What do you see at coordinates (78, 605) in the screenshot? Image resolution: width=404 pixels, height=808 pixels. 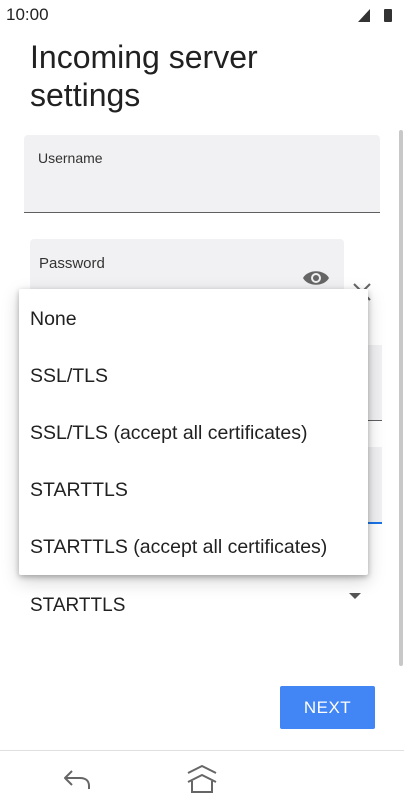 I see `security-type-value: STARTTLS` at bounding box center [78, 605].